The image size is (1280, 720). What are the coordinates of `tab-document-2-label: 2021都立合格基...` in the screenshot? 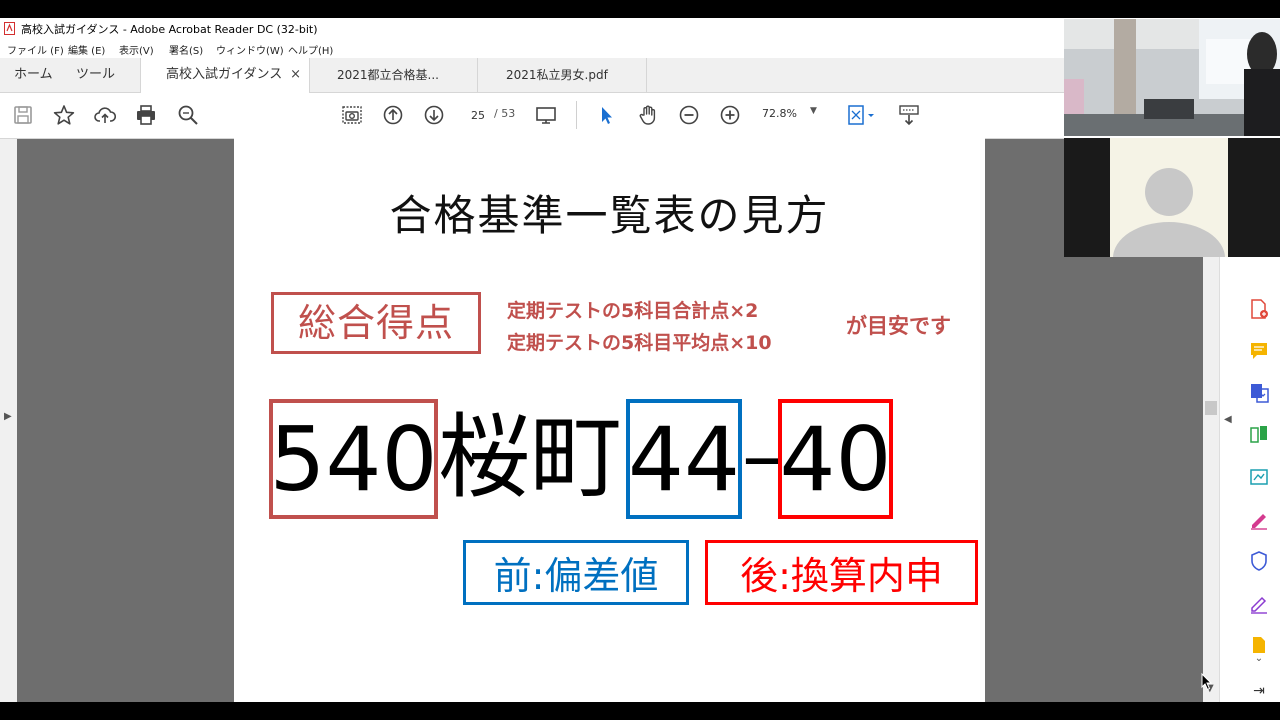 It's located at (388, 75).